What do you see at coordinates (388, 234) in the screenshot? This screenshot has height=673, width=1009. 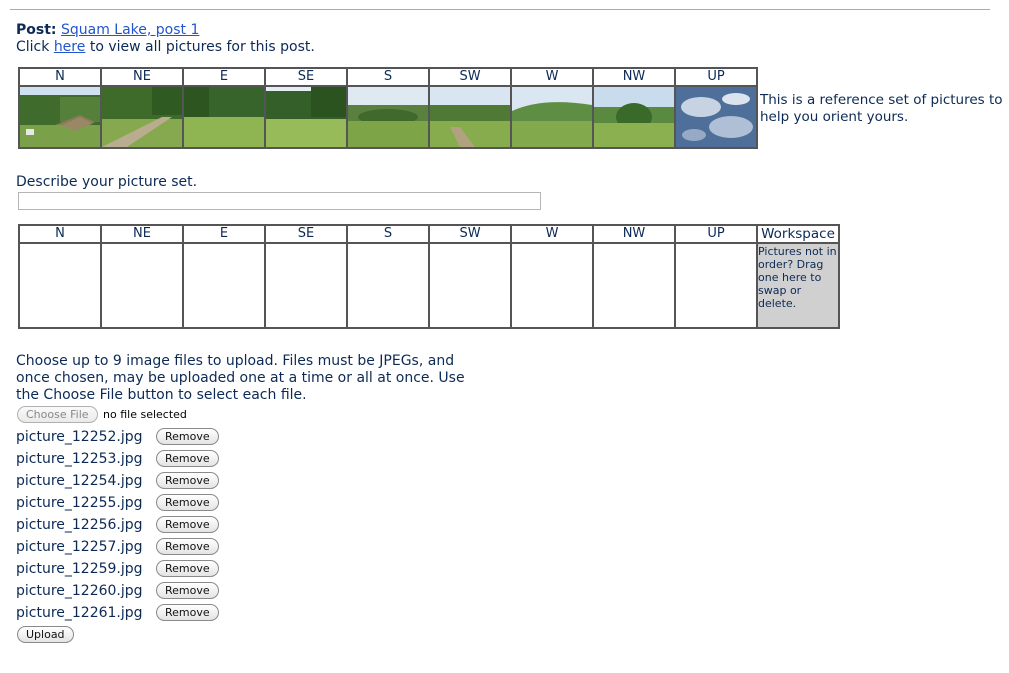 I see `slot-header-s: S` at bounding box center [388, 234].